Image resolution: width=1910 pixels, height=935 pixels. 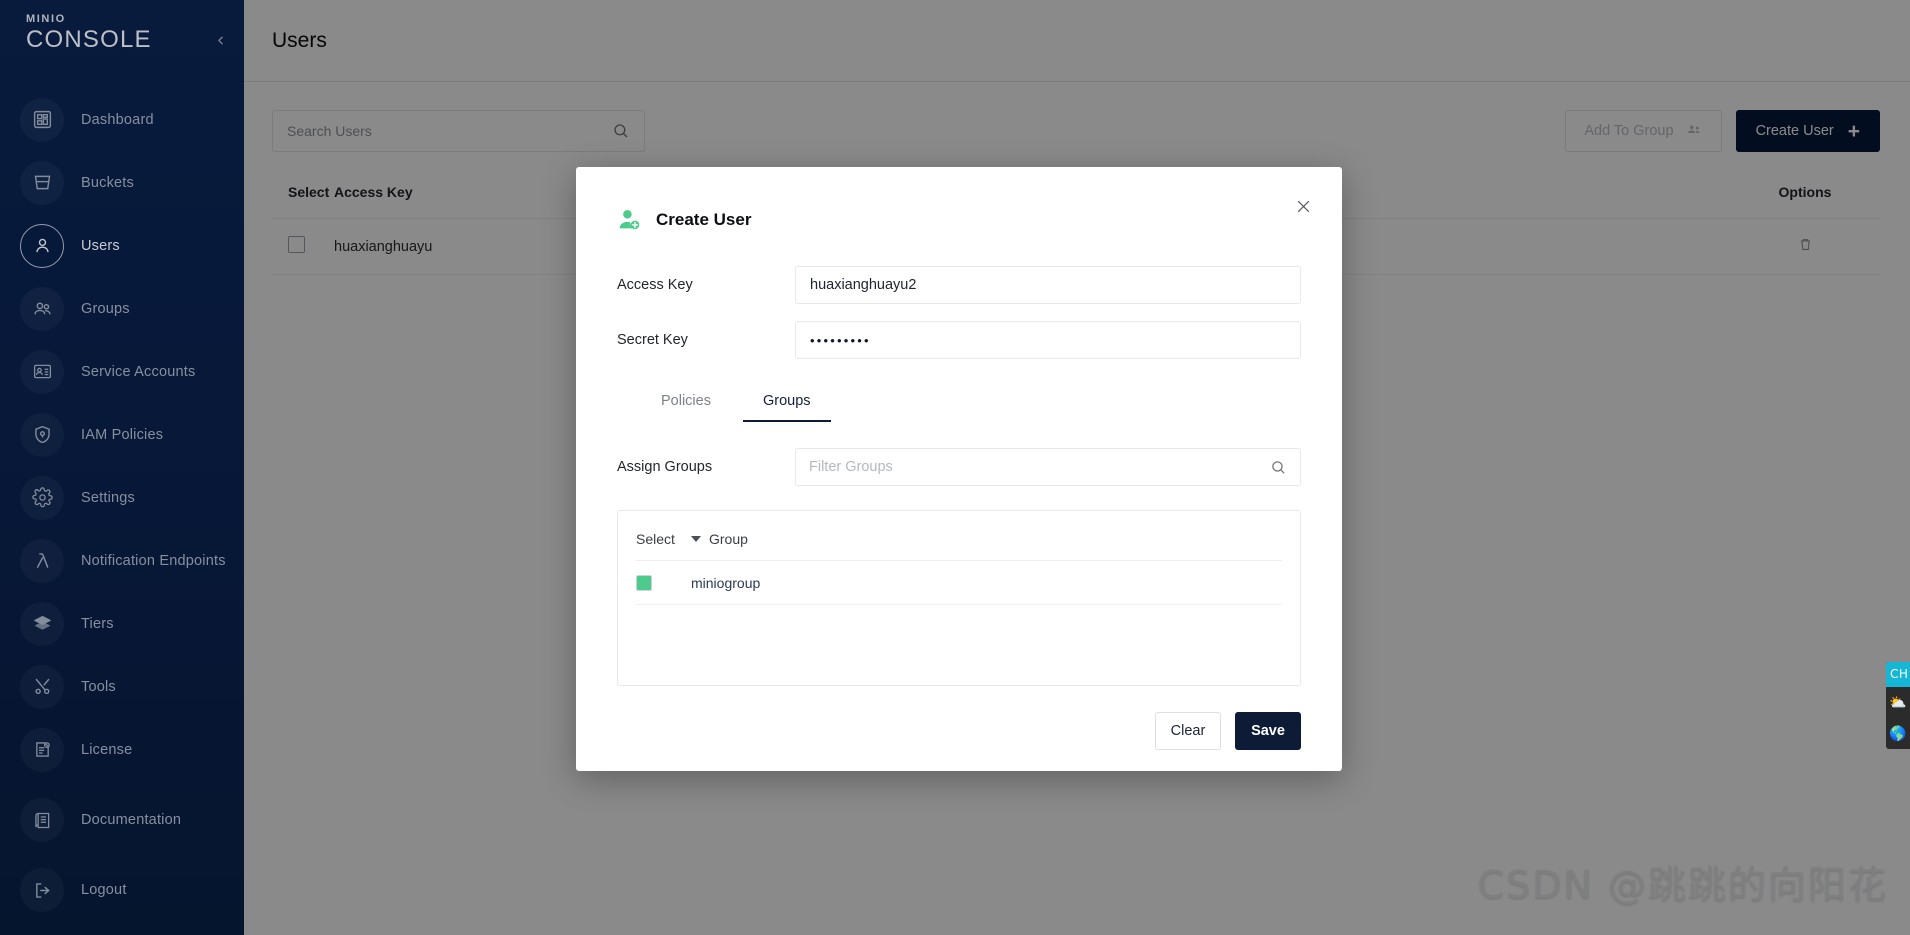 I want to click on sidebar-label-dashboard: Dashboard, so click(x=117, y=119).